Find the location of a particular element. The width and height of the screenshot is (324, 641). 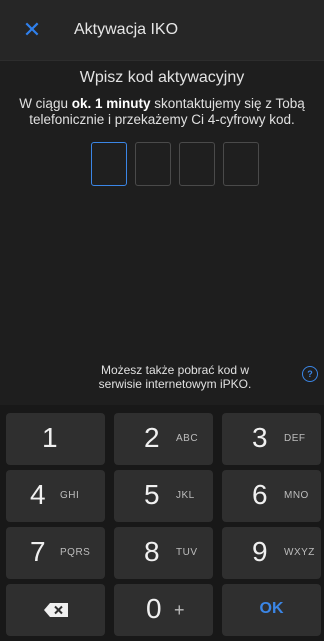

header-divider is located at coordinates (162, 60).